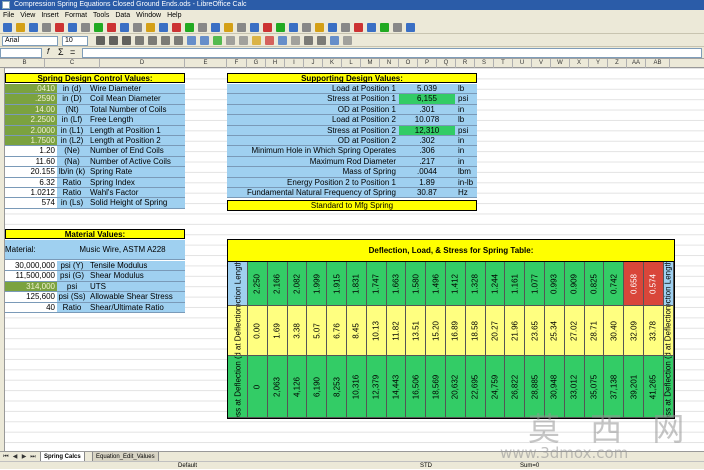 The width and height of the screenshot is (704, 470). Describe the element at coordinates (206, 63) in the screenshot. I see `column-header: E` at that location.